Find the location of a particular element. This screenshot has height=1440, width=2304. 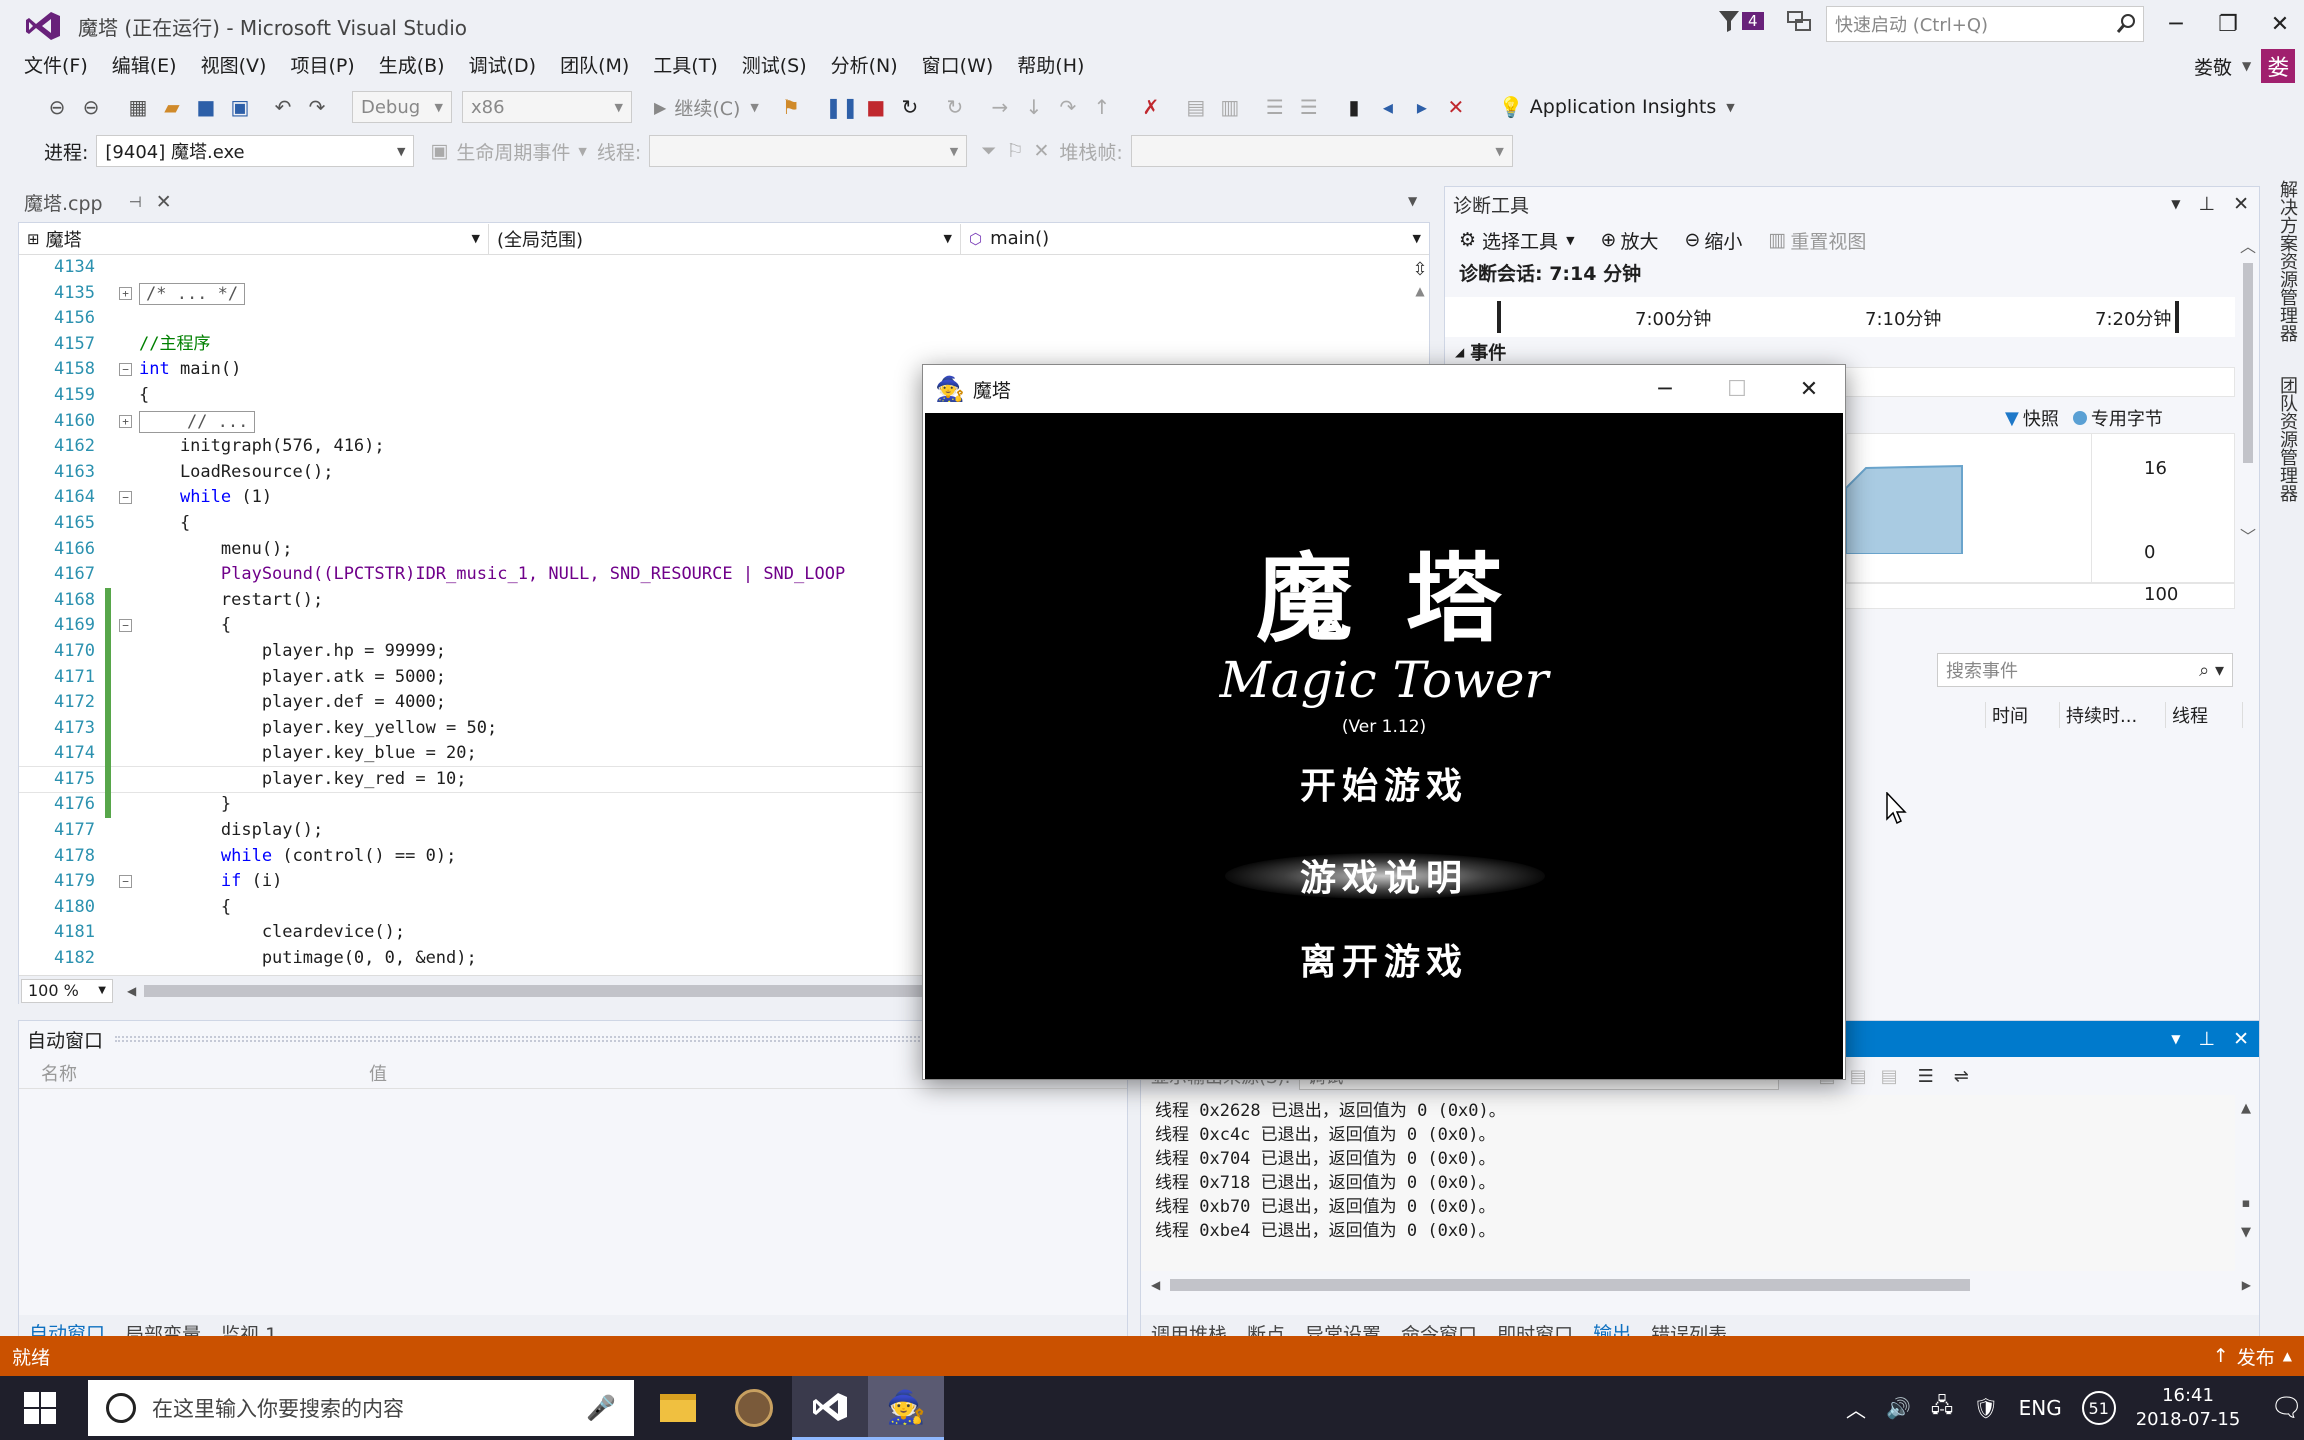

taskbar-search-input: 在这里输入你要搜索的内容 🎤 is located at coordinates (361, 1408).